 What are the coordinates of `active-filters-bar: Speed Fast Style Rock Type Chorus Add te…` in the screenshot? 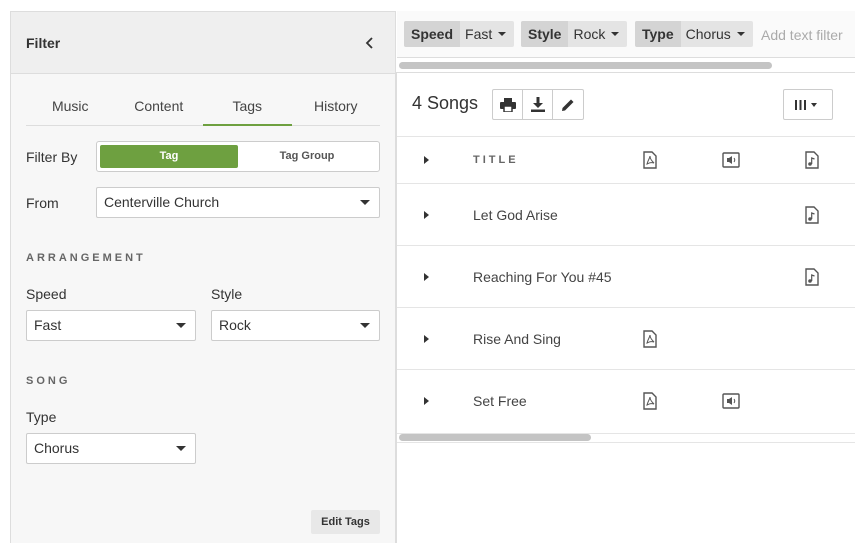 It's located at (626, 34).